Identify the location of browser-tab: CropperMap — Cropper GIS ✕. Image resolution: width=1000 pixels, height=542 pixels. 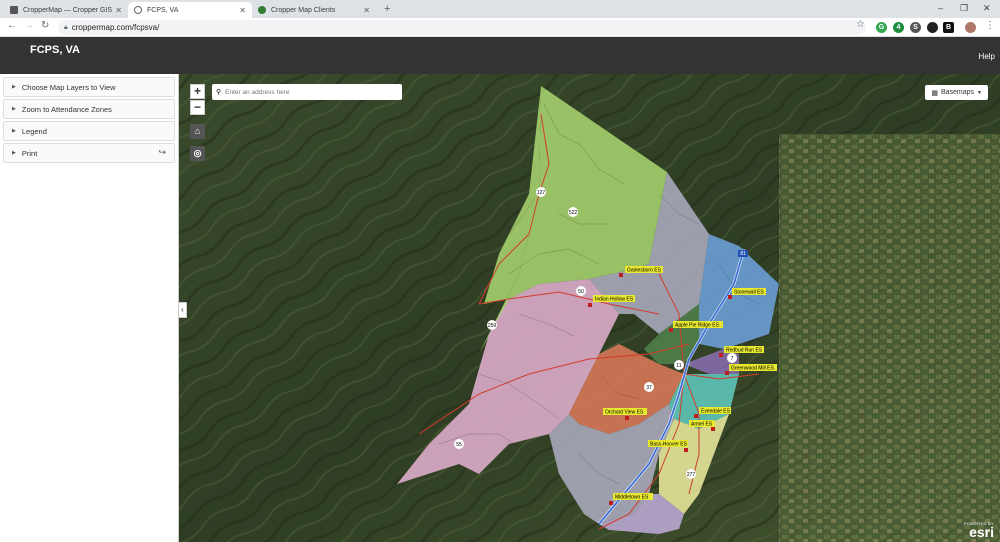
(66, 10).